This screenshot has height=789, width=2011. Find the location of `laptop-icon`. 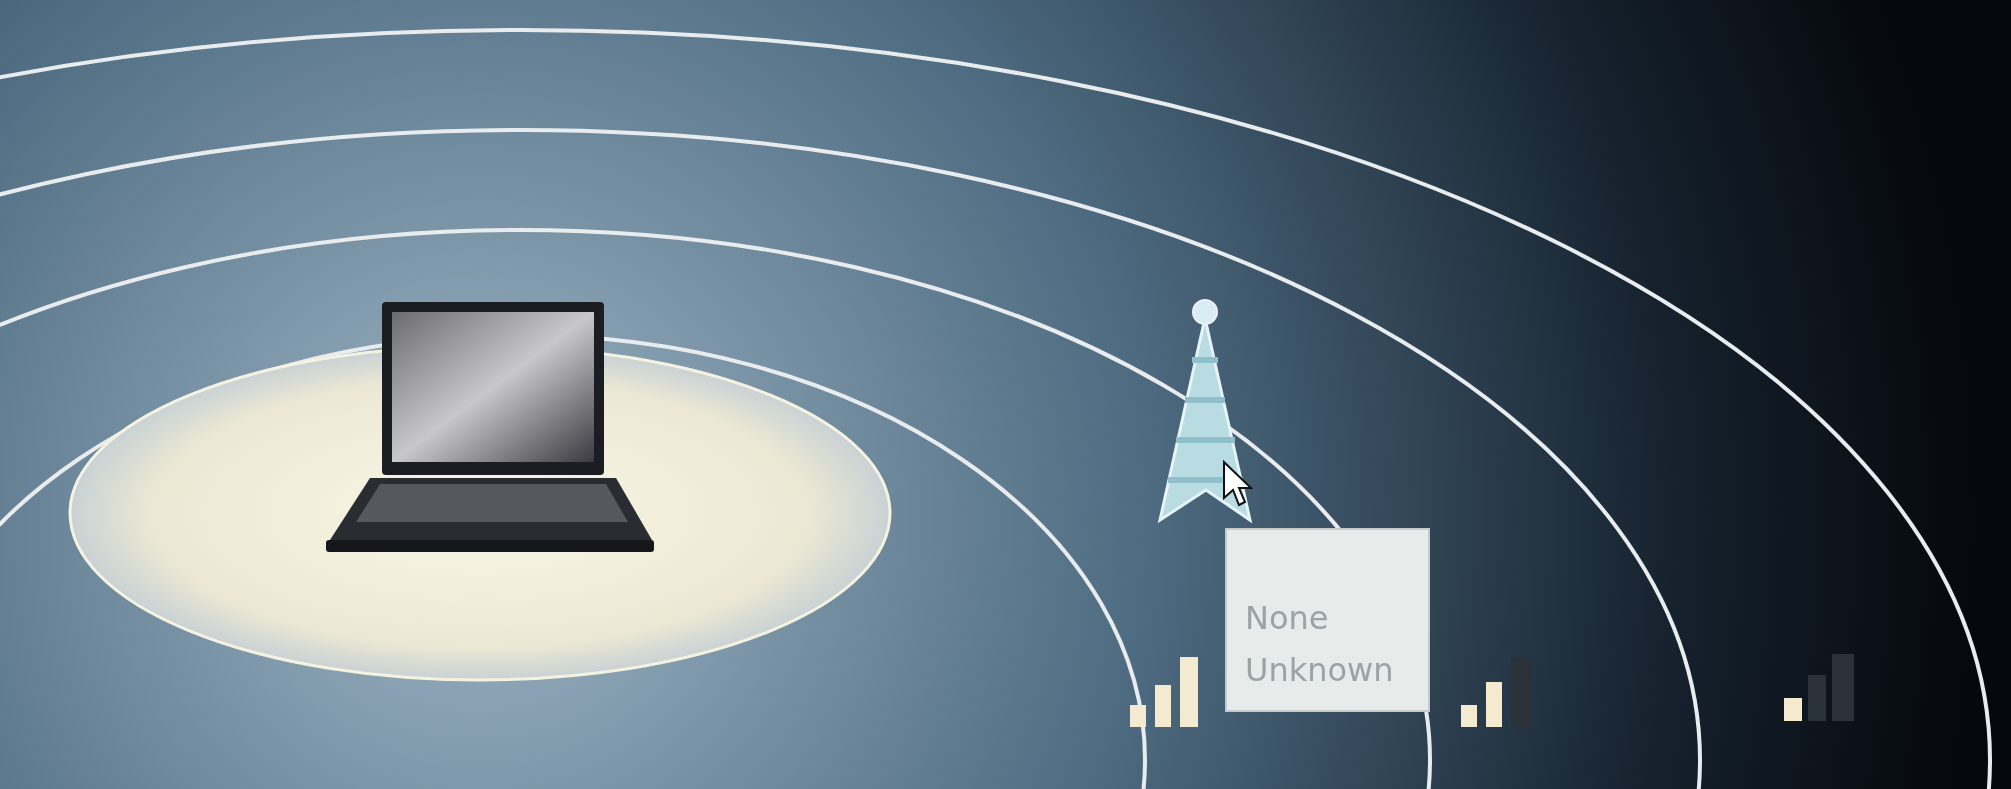

laptop-icon is located at coordinates (490, 427).